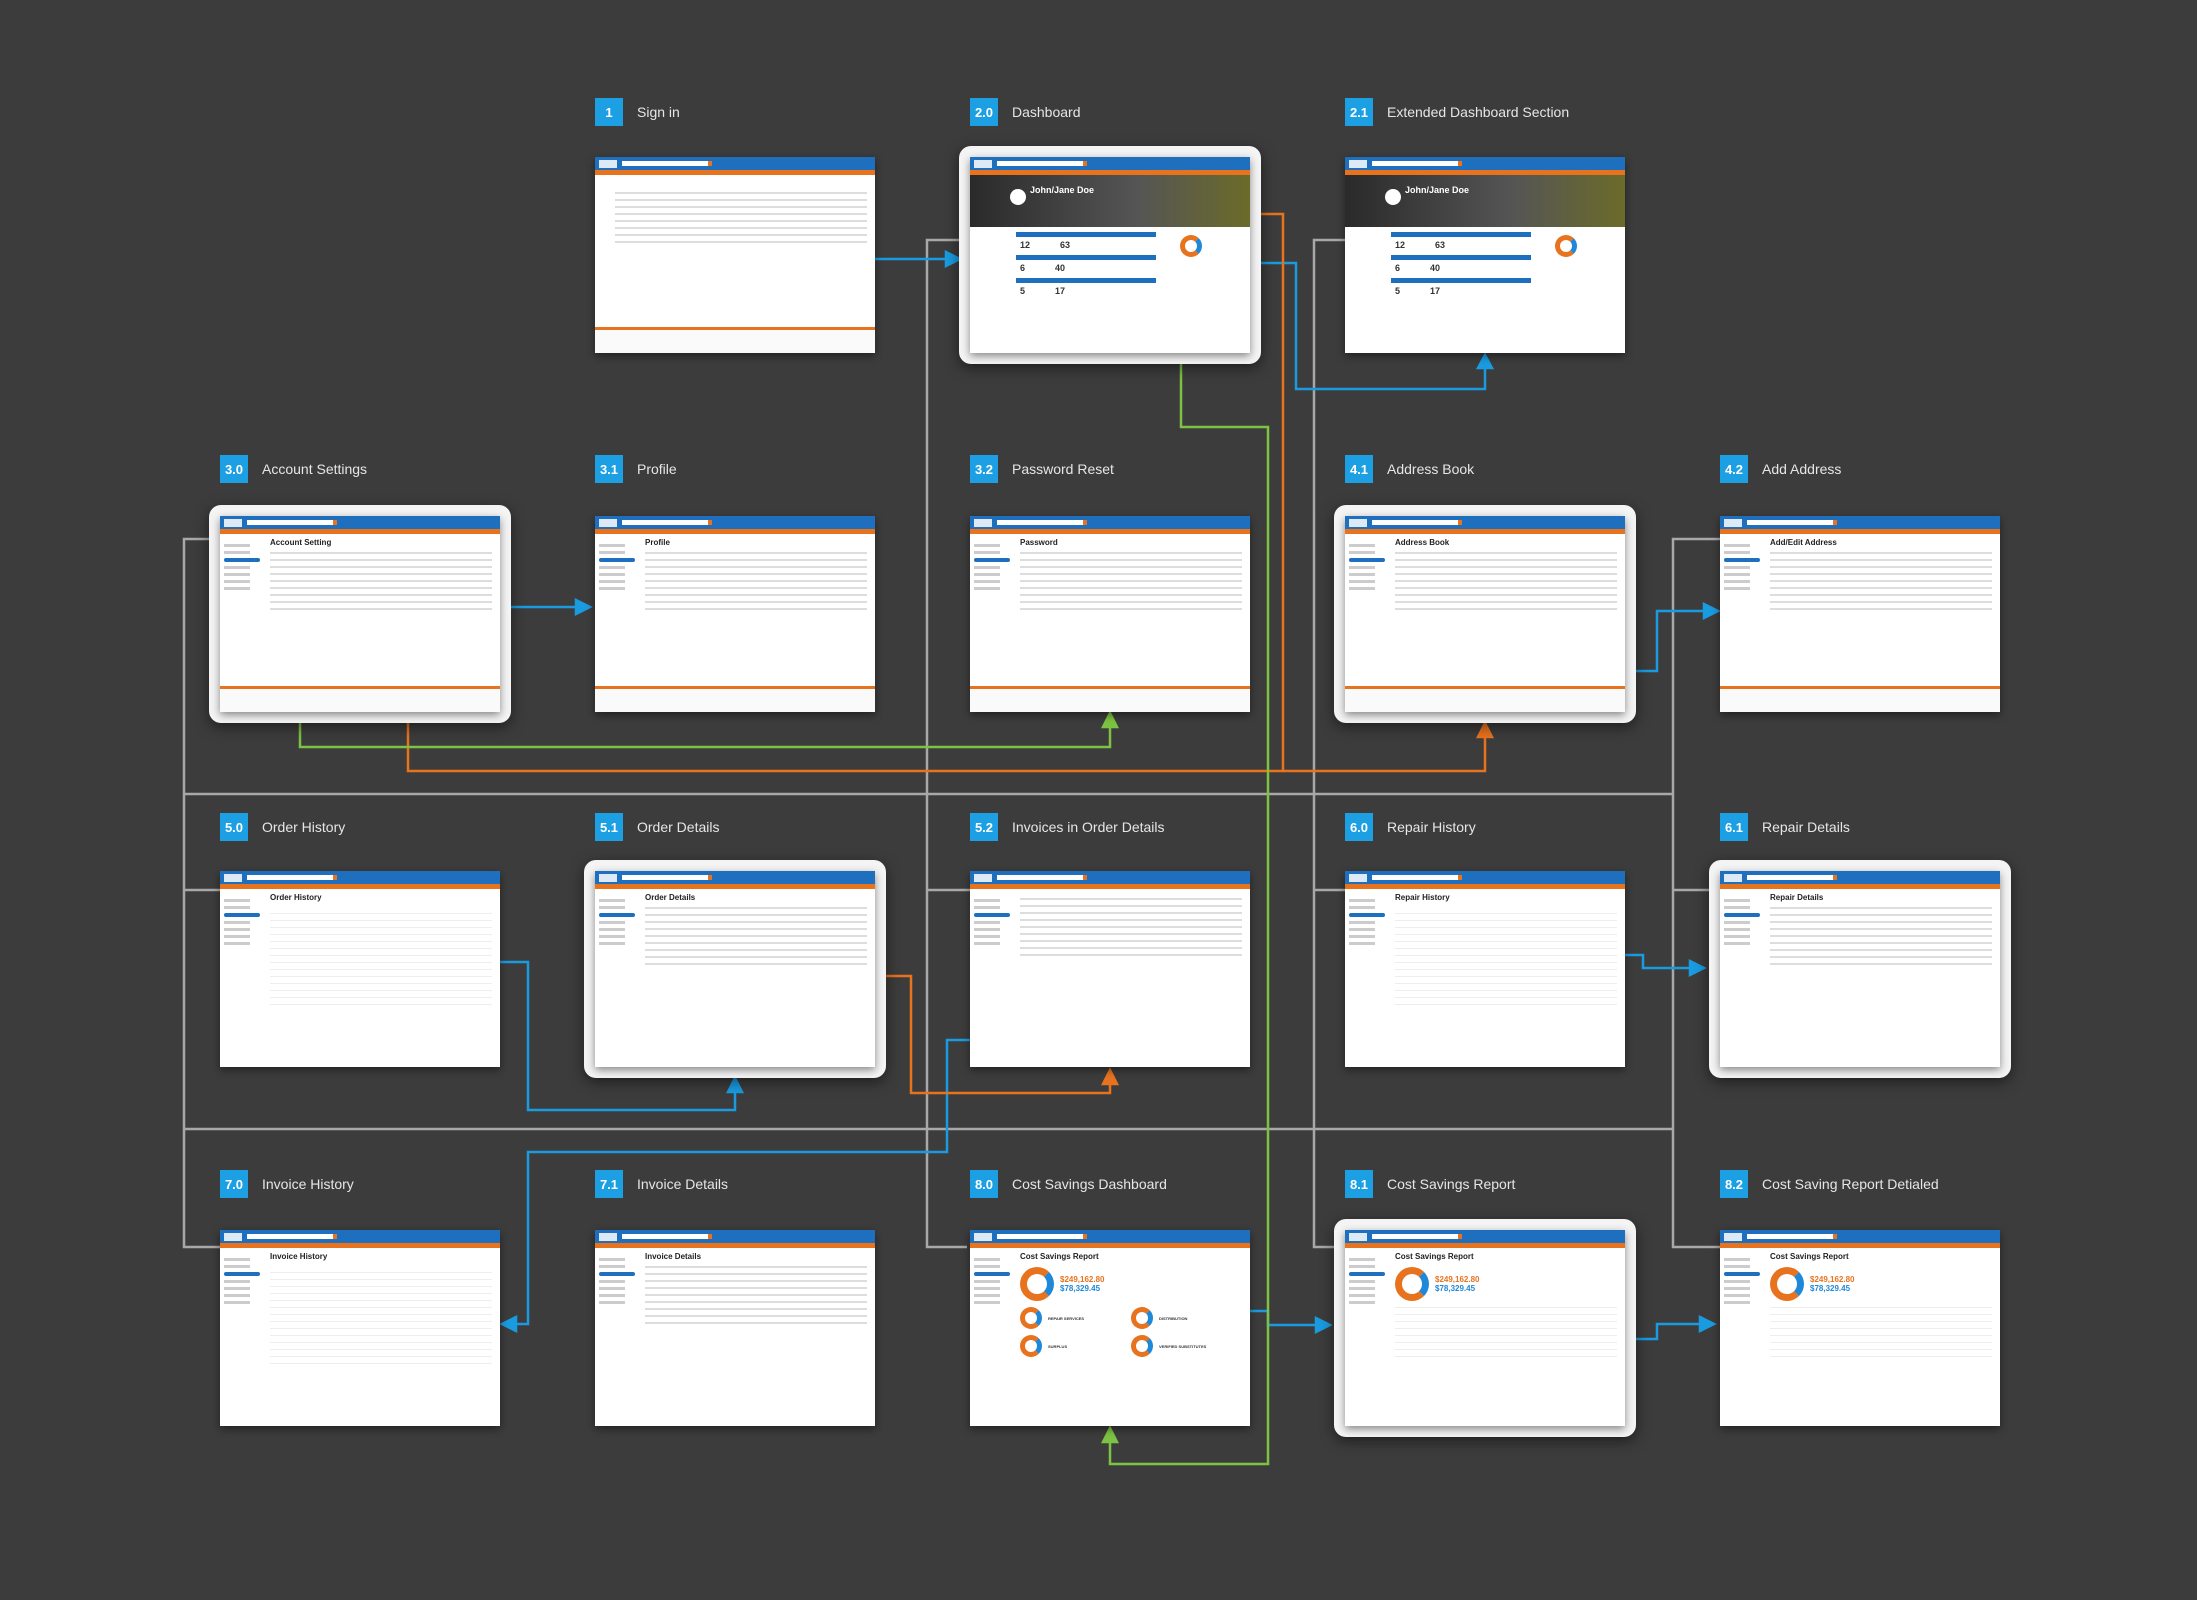  What do you see at coordinates (735, 969) in the screenshot?
I see `screen-thumbnail: Order Details` at bounding box center [735, 969].